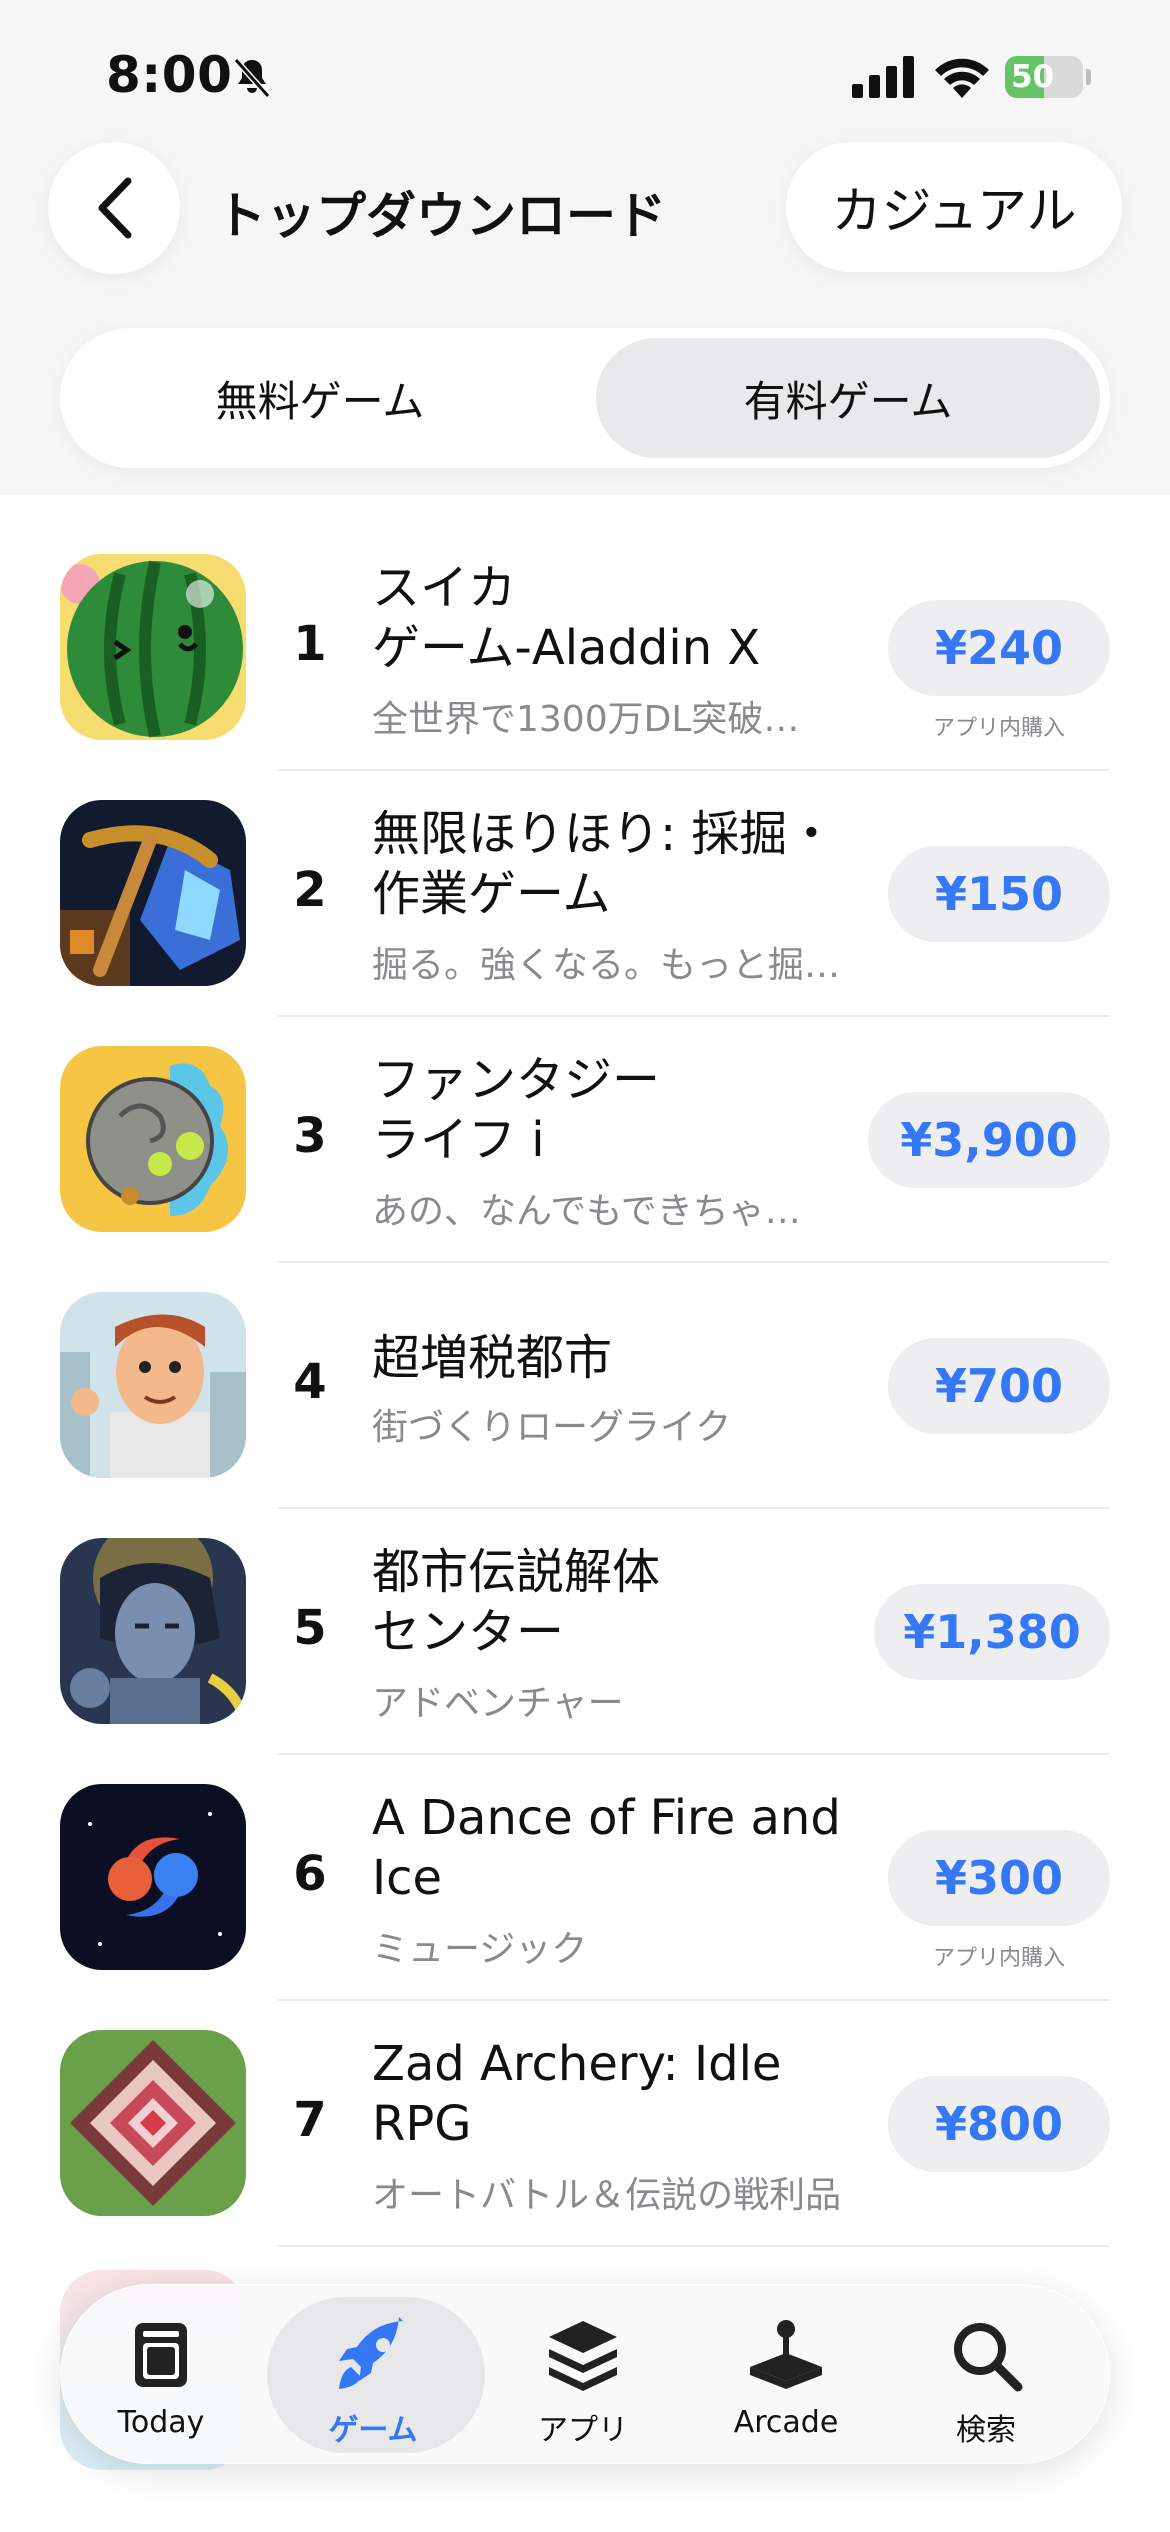  Describe the element at coordinates (585, 398) in the screenshot. I see `segmented-control: 無料ゲーム 有料ゲーム` at that location.